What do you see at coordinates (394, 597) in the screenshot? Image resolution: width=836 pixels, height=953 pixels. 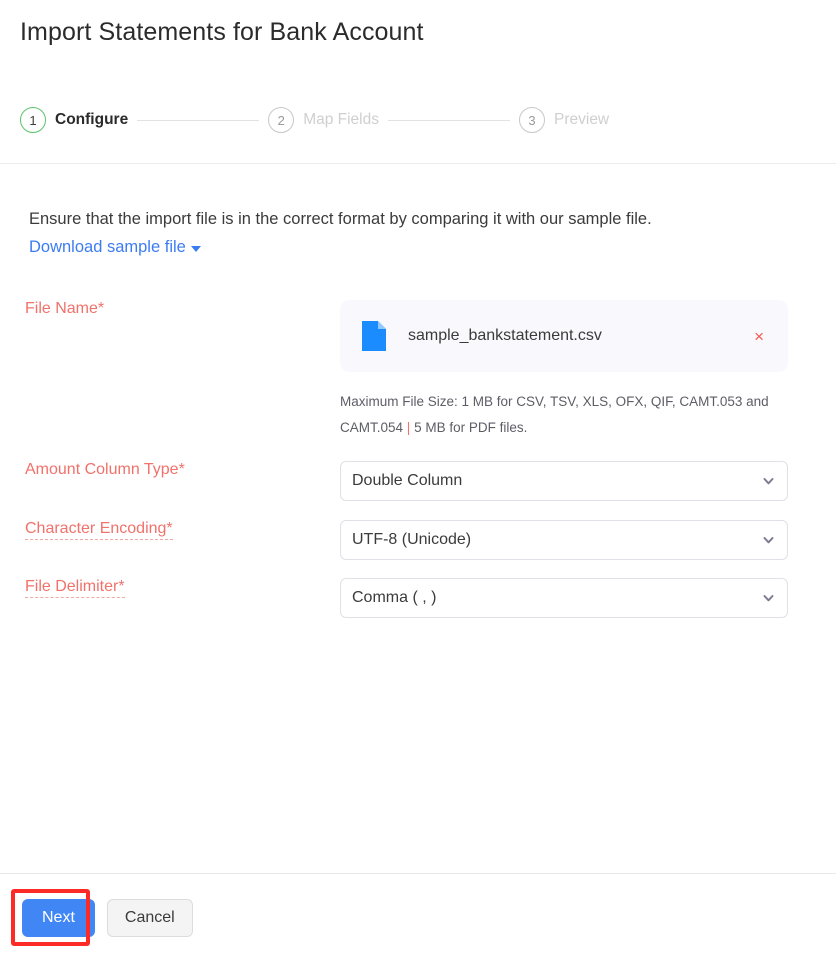 I see `file-delimiter-value: Comma ( , )` at bounding box center [394, 597].